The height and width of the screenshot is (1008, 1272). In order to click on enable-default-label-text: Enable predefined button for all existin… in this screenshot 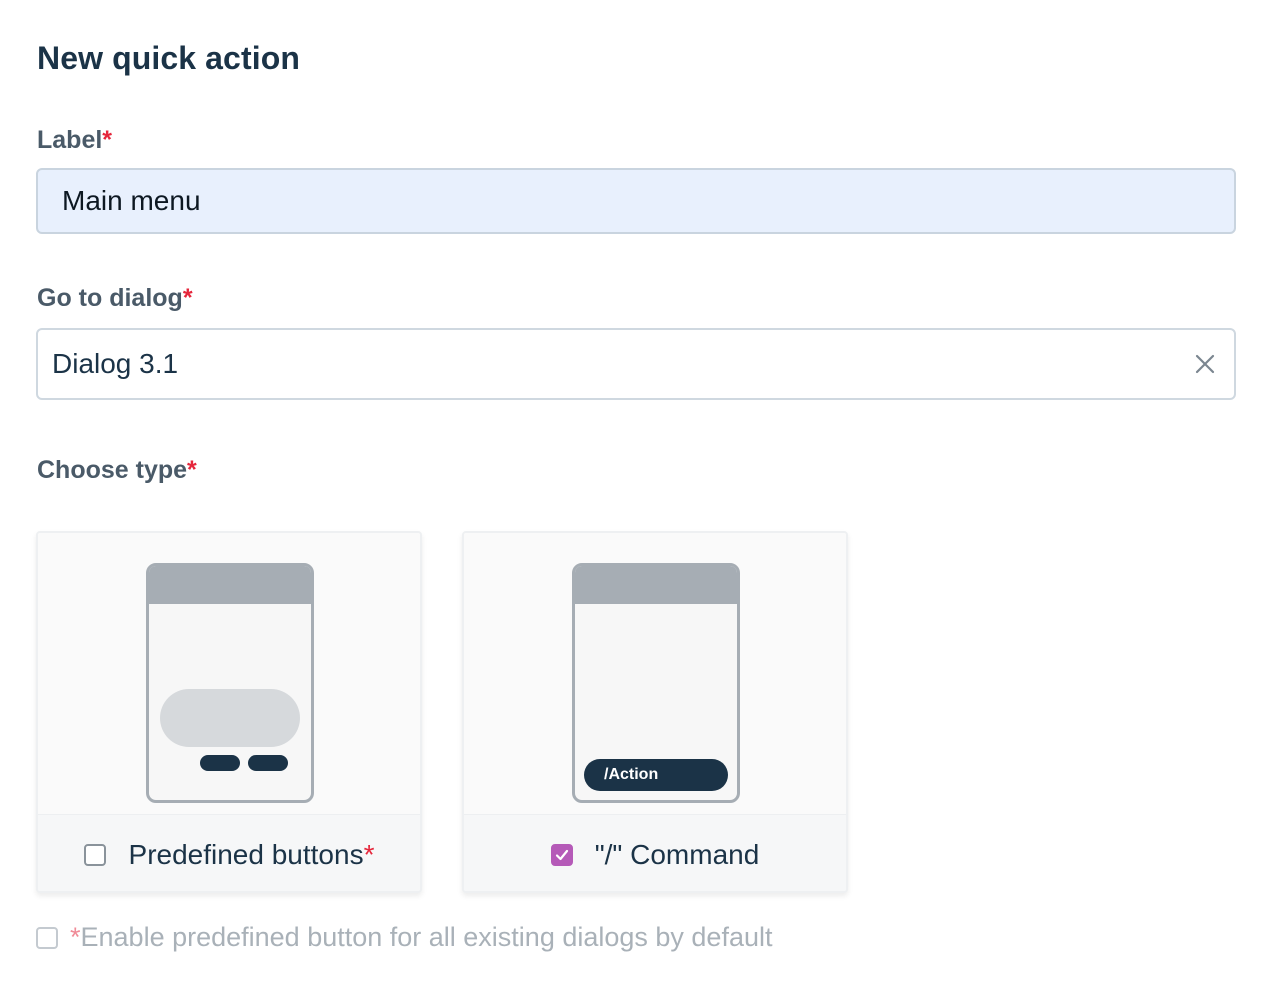, I will do `click(426, 937)`.